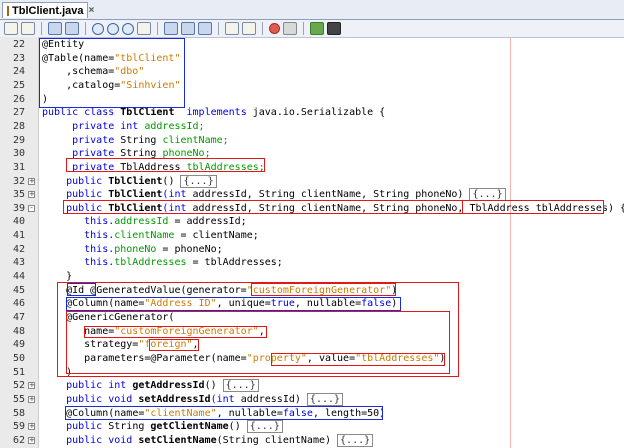 The height and width of the screenshot is (448, 624). What do you see at coordinates (312, 427) in the screenshot?
I see `code-line: 59 + public String getClientName() {...}` at bounding box center [312, 427].